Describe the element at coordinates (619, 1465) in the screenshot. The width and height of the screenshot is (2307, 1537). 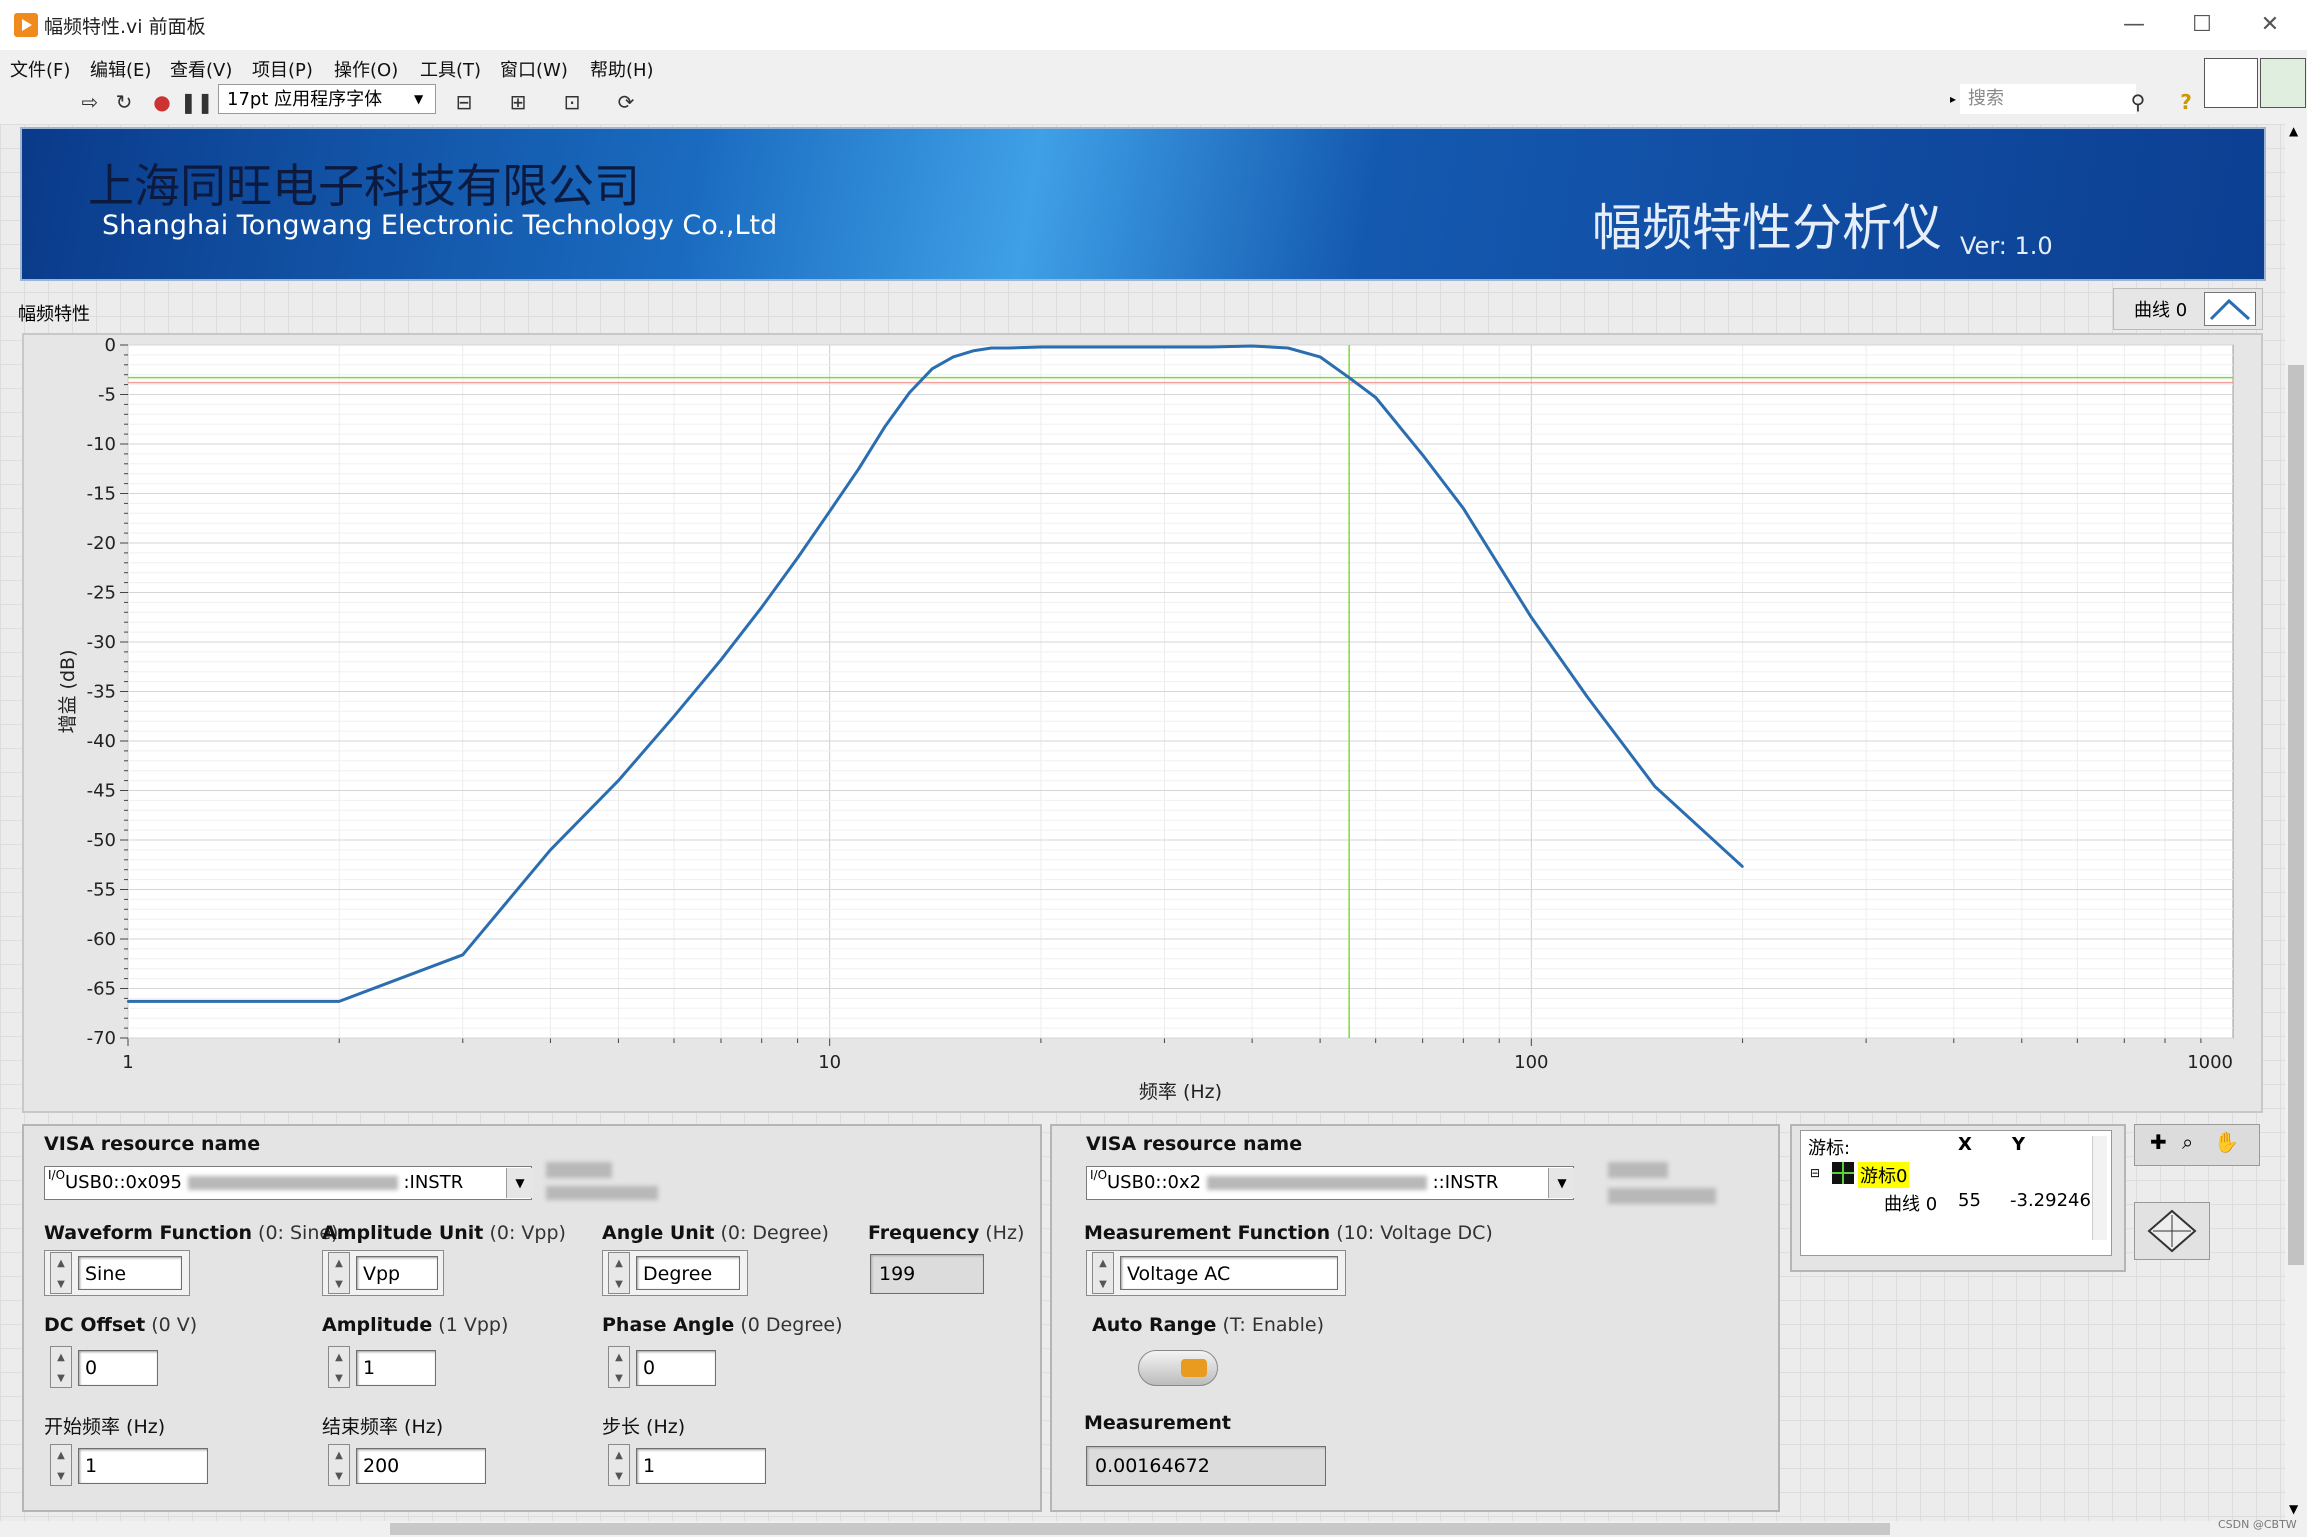
I see `step-increment-icon: ▲ ▼` at that location.